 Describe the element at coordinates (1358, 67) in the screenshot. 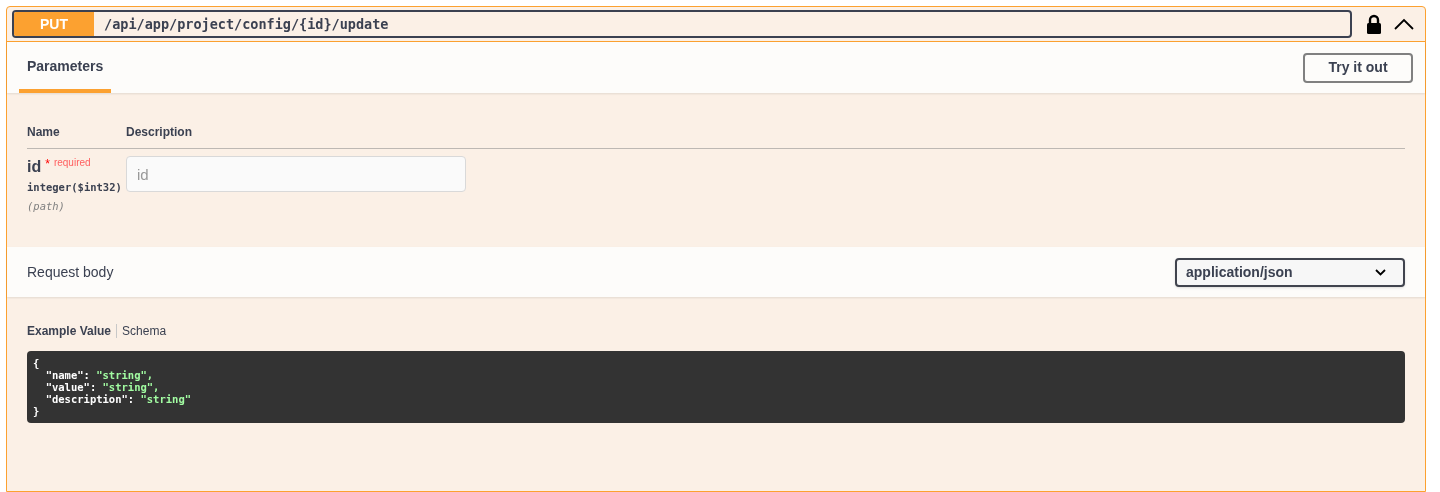

I see `try-it-out-button: Try it out` at that location.